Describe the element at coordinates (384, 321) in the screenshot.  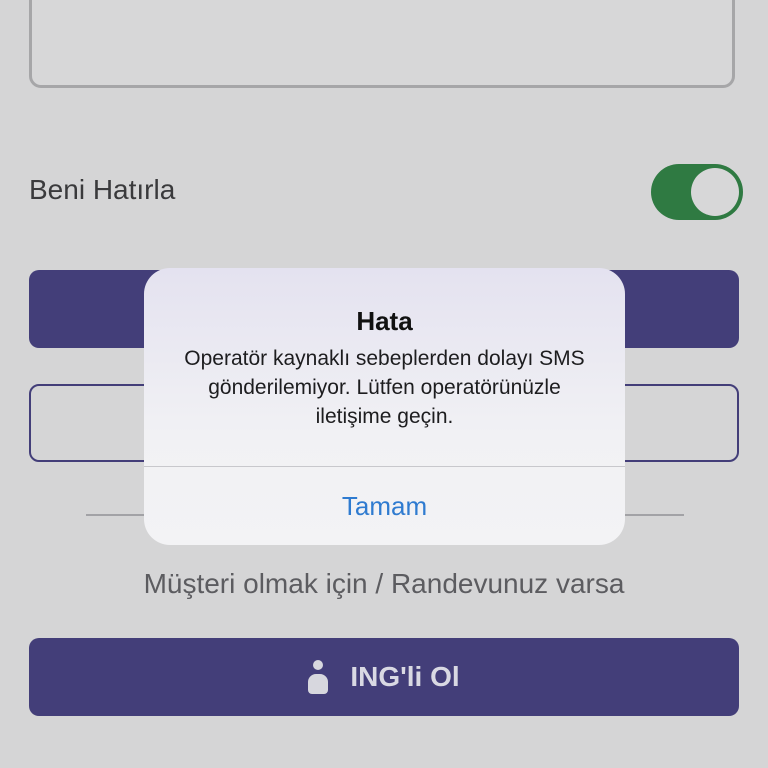
I see `alert-title: Hata` at that location.